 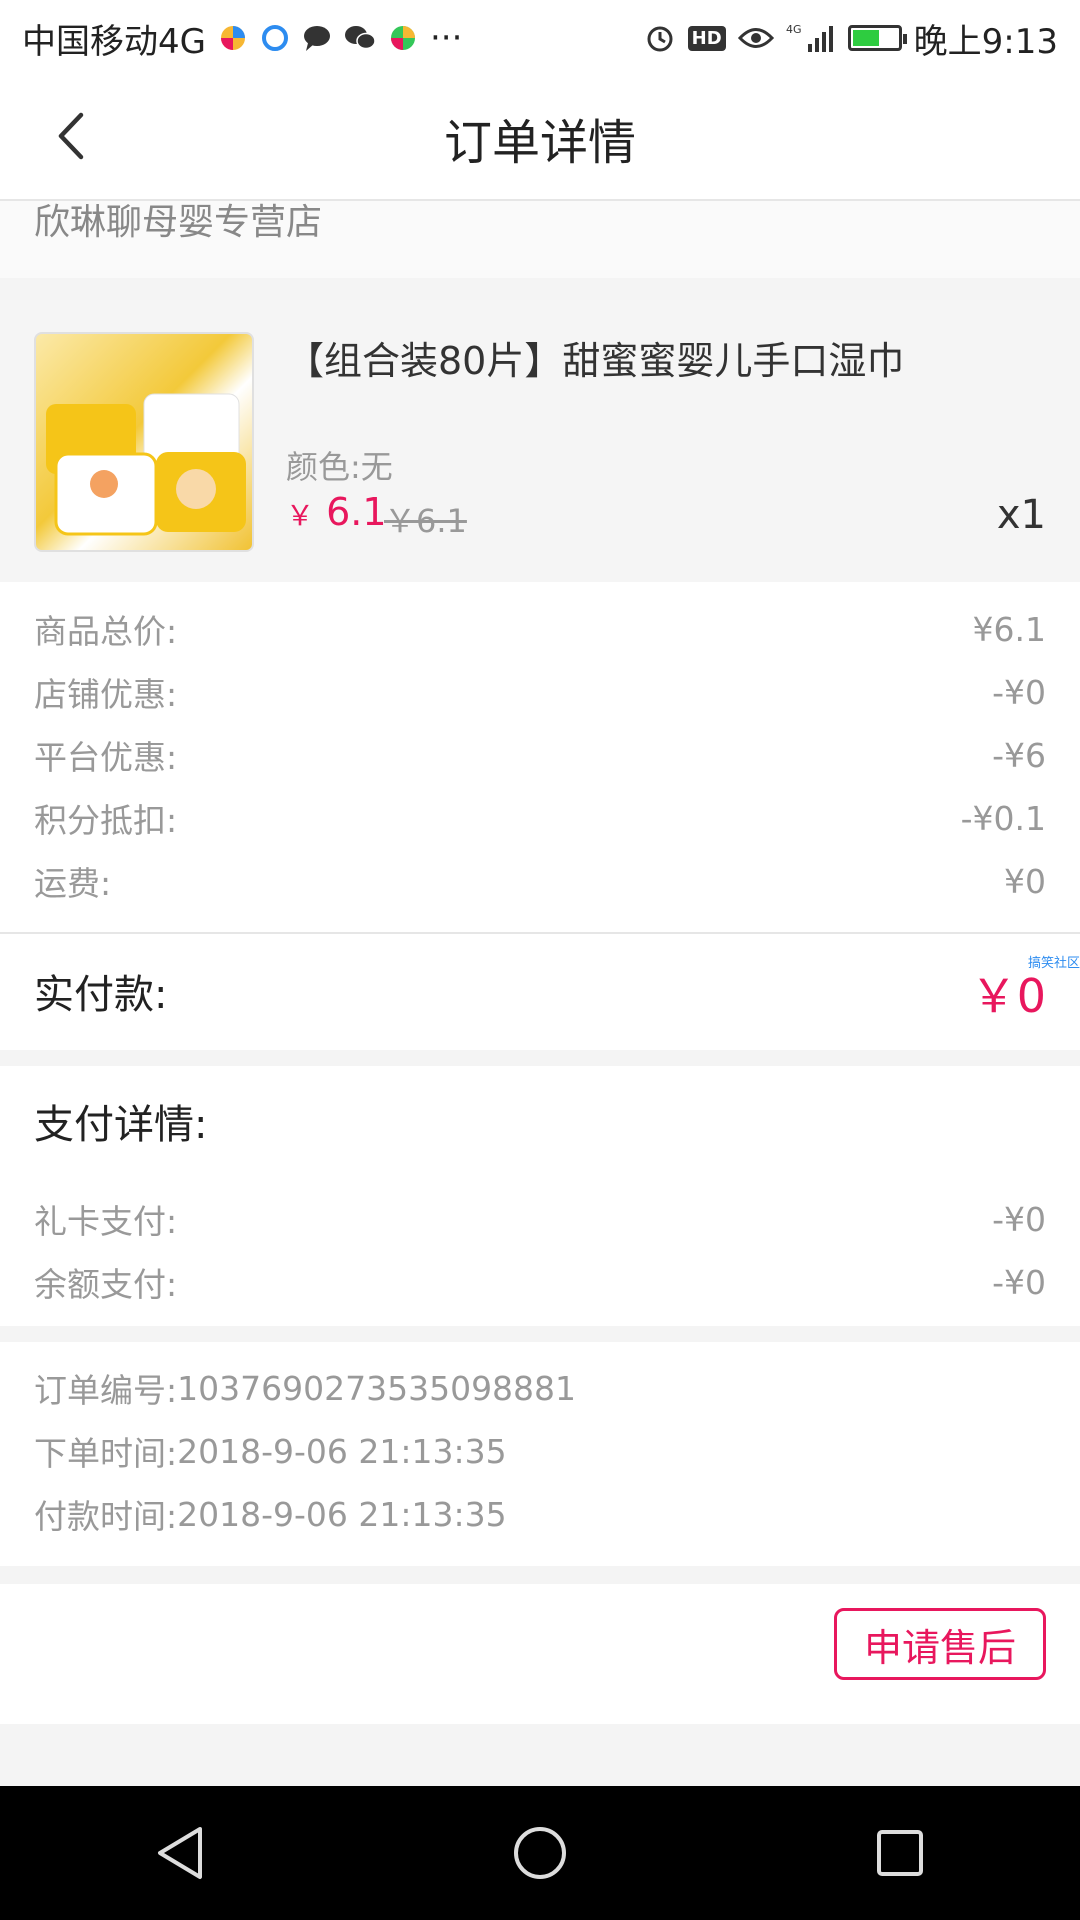 I want to click on total-label: 实付款:, so click(x=101, y=995).